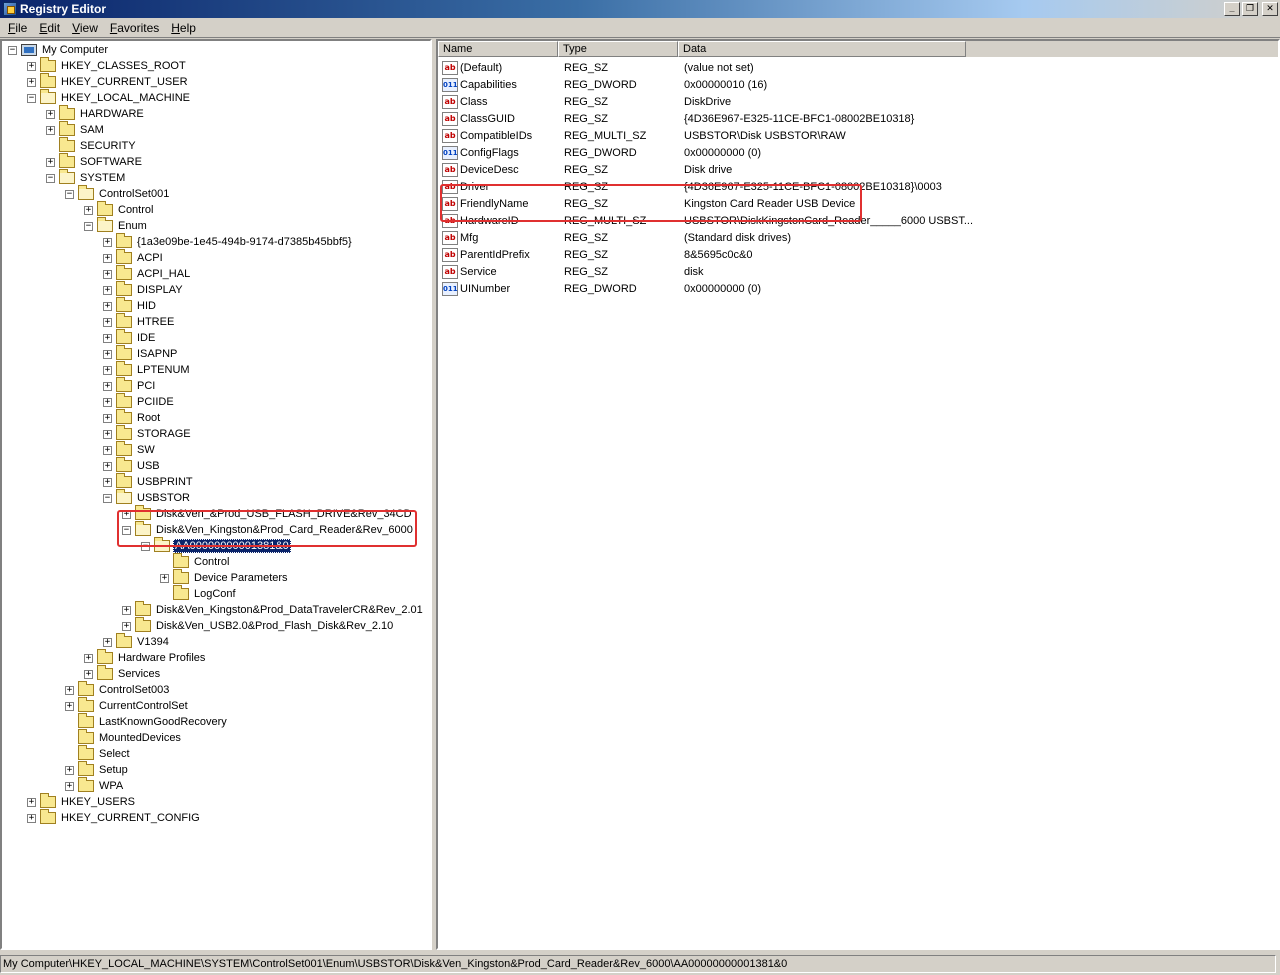 The height and width of the screenshot is (975, 1280). Describe the element at coordinates (585, 169) in the screenshot. I see `value-row: ab DeviceDesc REG_SZ Disk drive` at that location.